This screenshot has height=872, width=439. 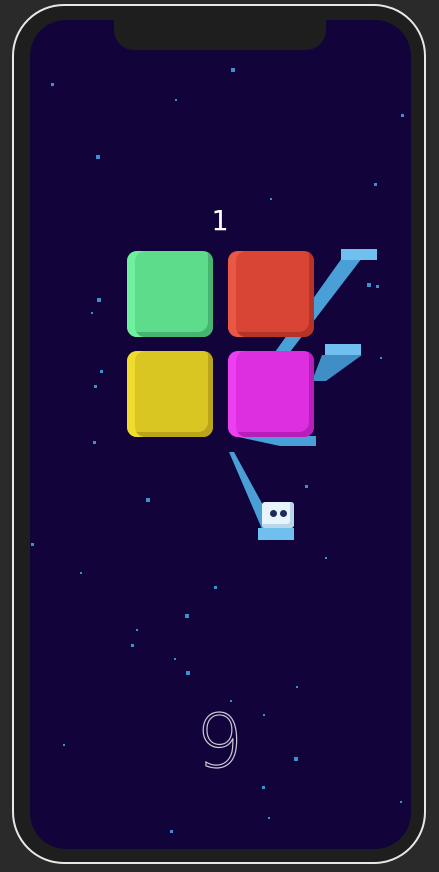 What do you see at coordinates (271, 394) in the screenshot?
I see `tile-magenta` at bounding box center [271, 394].